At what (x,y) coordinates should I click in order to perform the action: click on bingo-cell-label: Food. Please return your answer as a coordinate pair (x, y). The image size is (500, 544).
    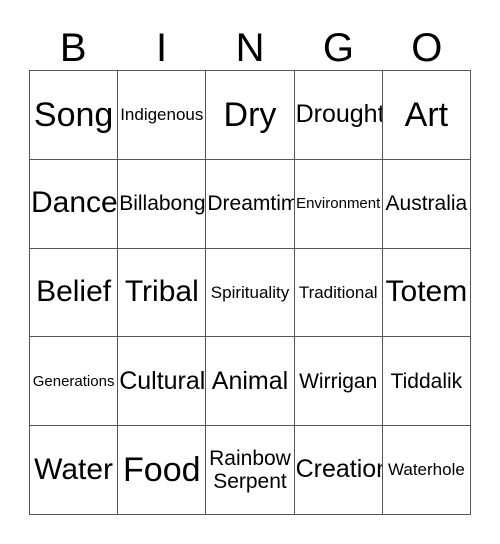
    Looking at the image, I should click on (162, 469).